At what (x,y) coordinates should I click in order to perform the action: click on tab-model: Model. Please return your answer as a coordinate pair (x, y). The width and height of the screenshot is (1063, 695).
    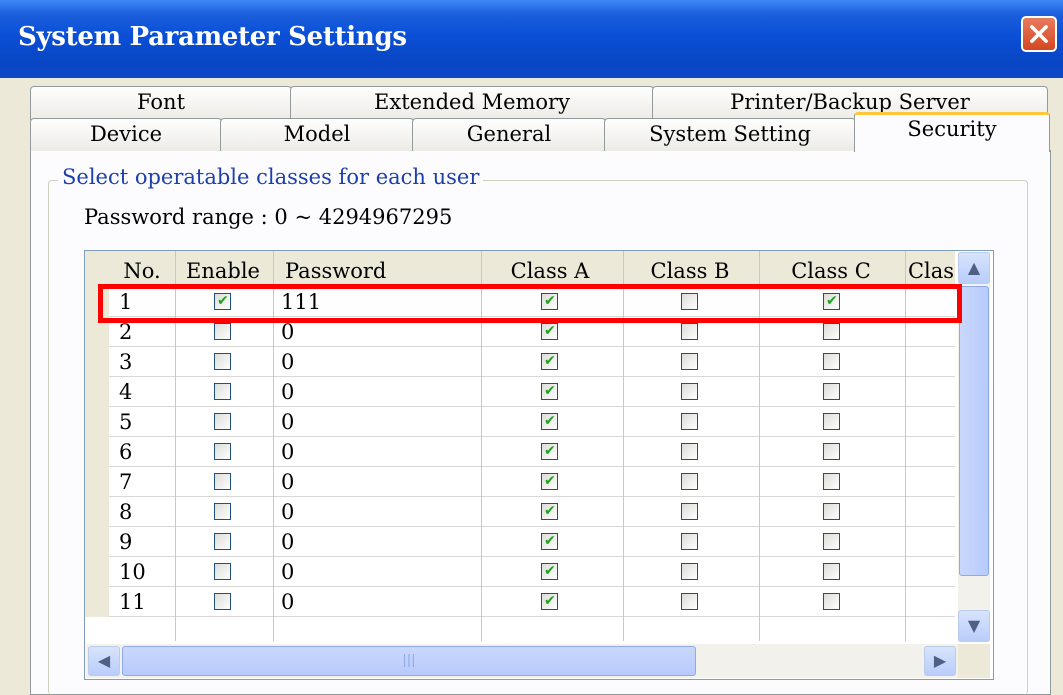
    Looking at the image, I should click on (317, 134).